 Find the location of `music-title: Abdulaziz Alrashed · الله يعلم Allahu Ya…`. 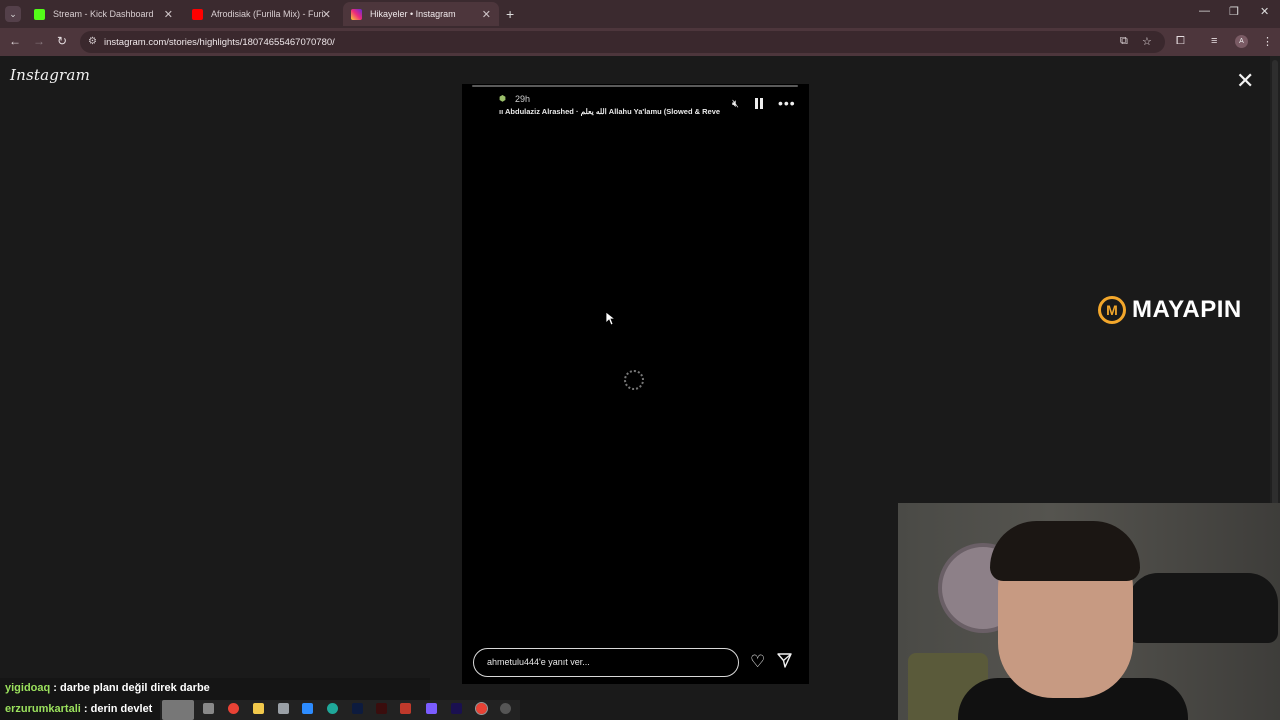

music-title: Abdulaziz Alrashed · الله يعلم Allahu Ya… is located at coordinates (612, 111).